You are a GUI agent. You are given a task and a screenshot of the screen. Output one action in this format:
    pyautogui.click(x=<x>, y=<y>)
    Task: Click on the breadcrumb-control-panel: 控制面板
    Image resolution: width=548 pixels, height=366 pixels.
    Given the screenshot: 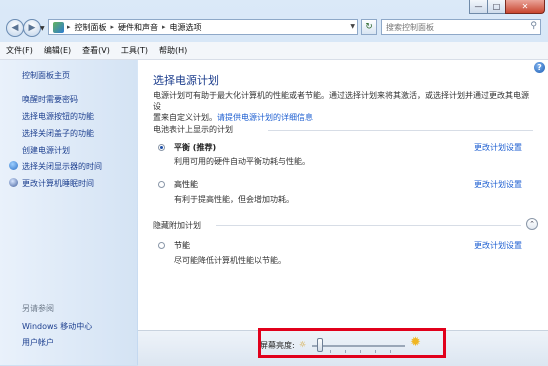 What is the action you would take?
    pyautogui.click(x=91, y=27)
    